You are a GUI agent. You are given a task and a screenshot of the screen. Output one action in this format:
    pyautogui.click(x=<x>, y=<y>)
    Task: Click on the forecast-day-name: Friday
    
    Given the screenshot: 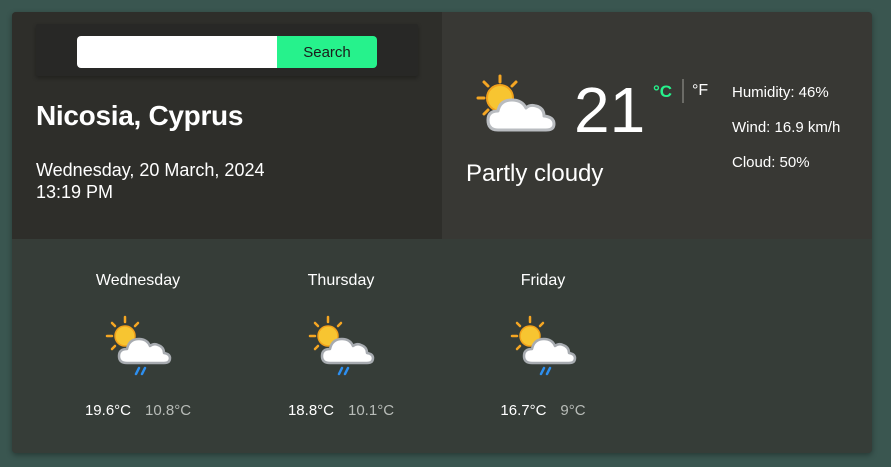 What is the action you would take?
    pyautogui.click(x=543, y=280)
    